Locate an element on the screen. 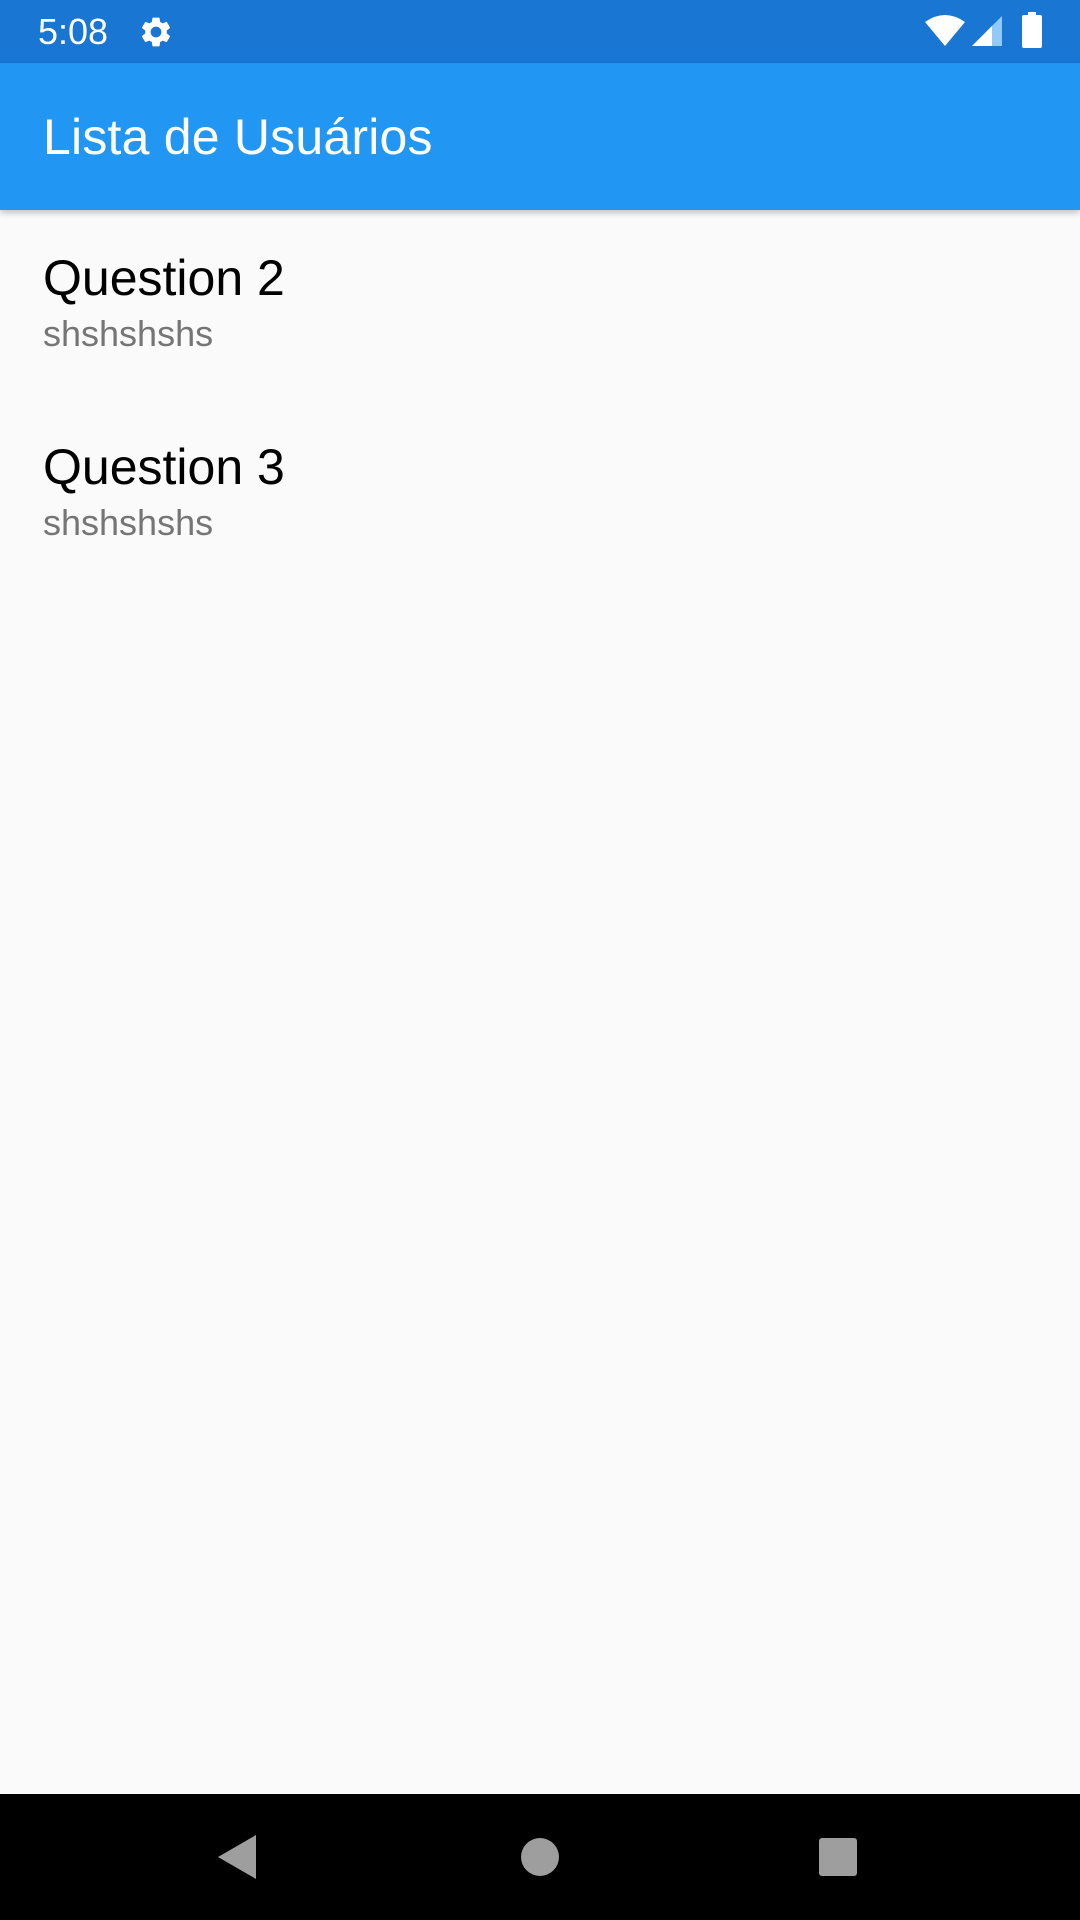 The width and height of the screenshot is (1080, 1920). app-bar: Lista de Usuários is located at coordinates (540, 136).